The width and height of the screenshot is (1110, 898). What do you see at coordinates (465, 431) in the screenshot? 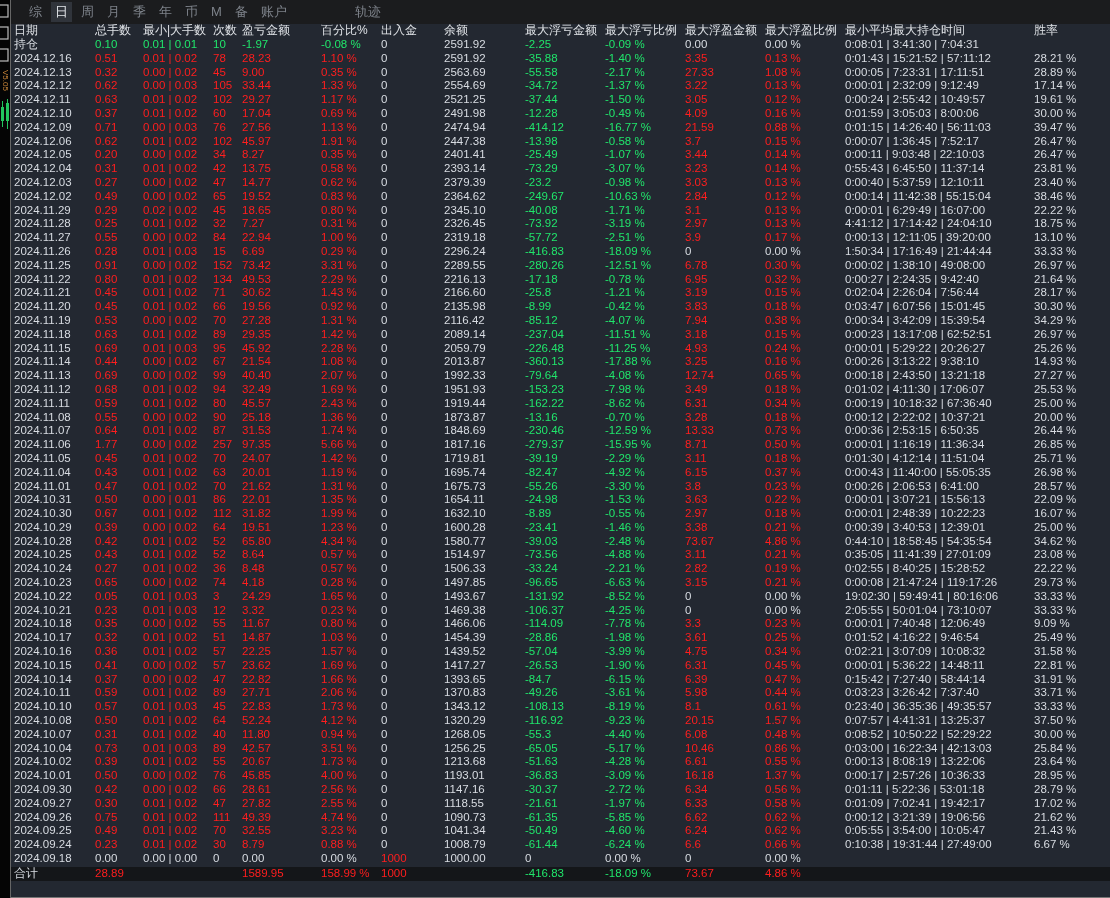
I see `table-cell: 1848.69` at bounding box center [465, 431].